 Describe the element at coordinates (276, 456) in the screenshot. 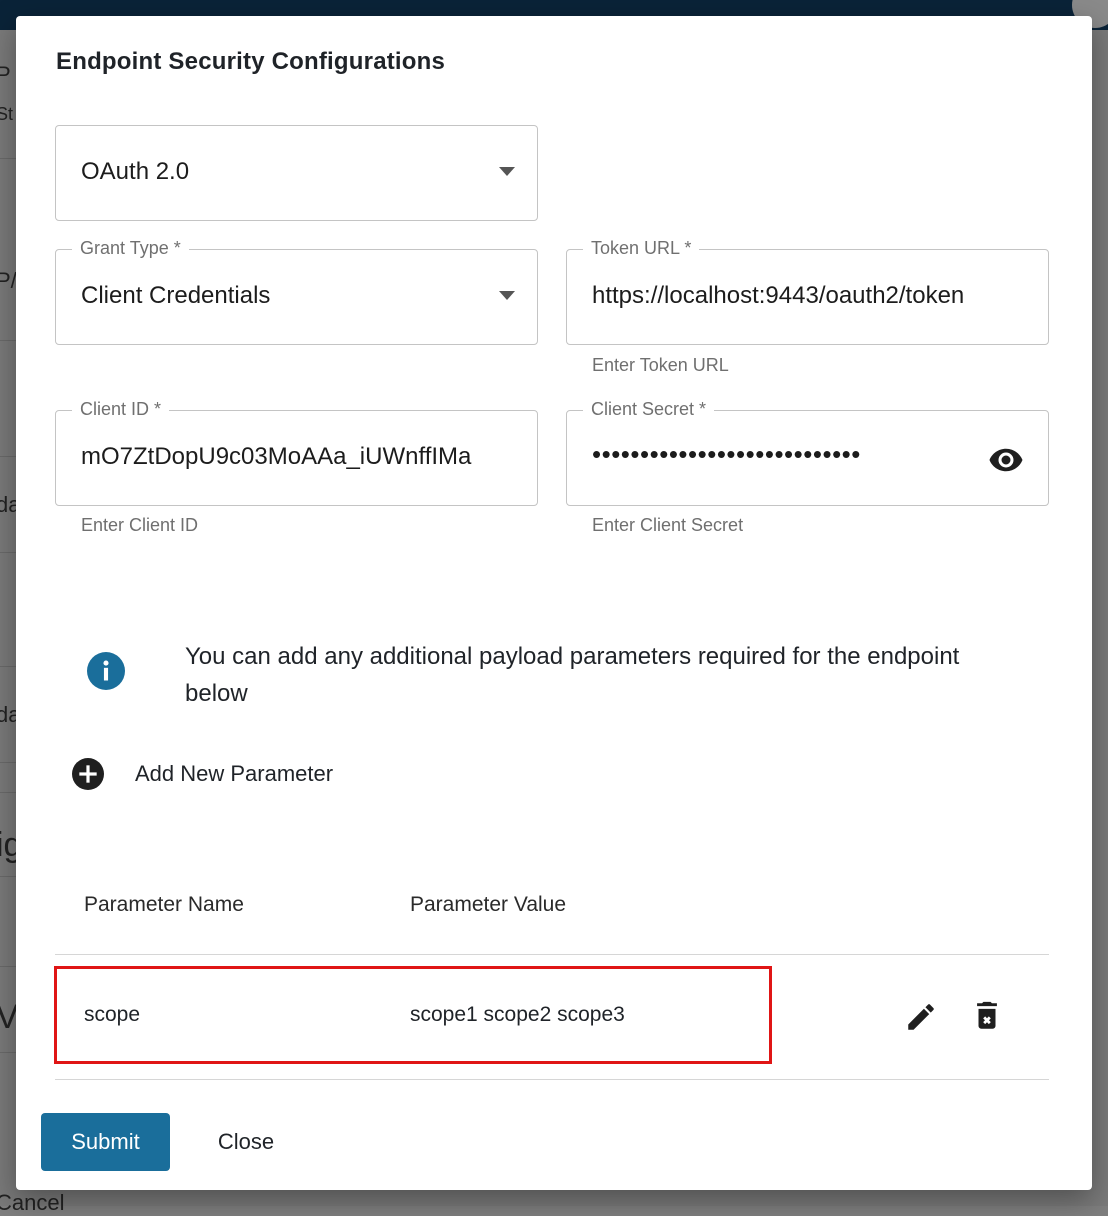

I see `client-id-value: mO7ZtDopU9c03MoAAa_iUWnffIMa` at that location.